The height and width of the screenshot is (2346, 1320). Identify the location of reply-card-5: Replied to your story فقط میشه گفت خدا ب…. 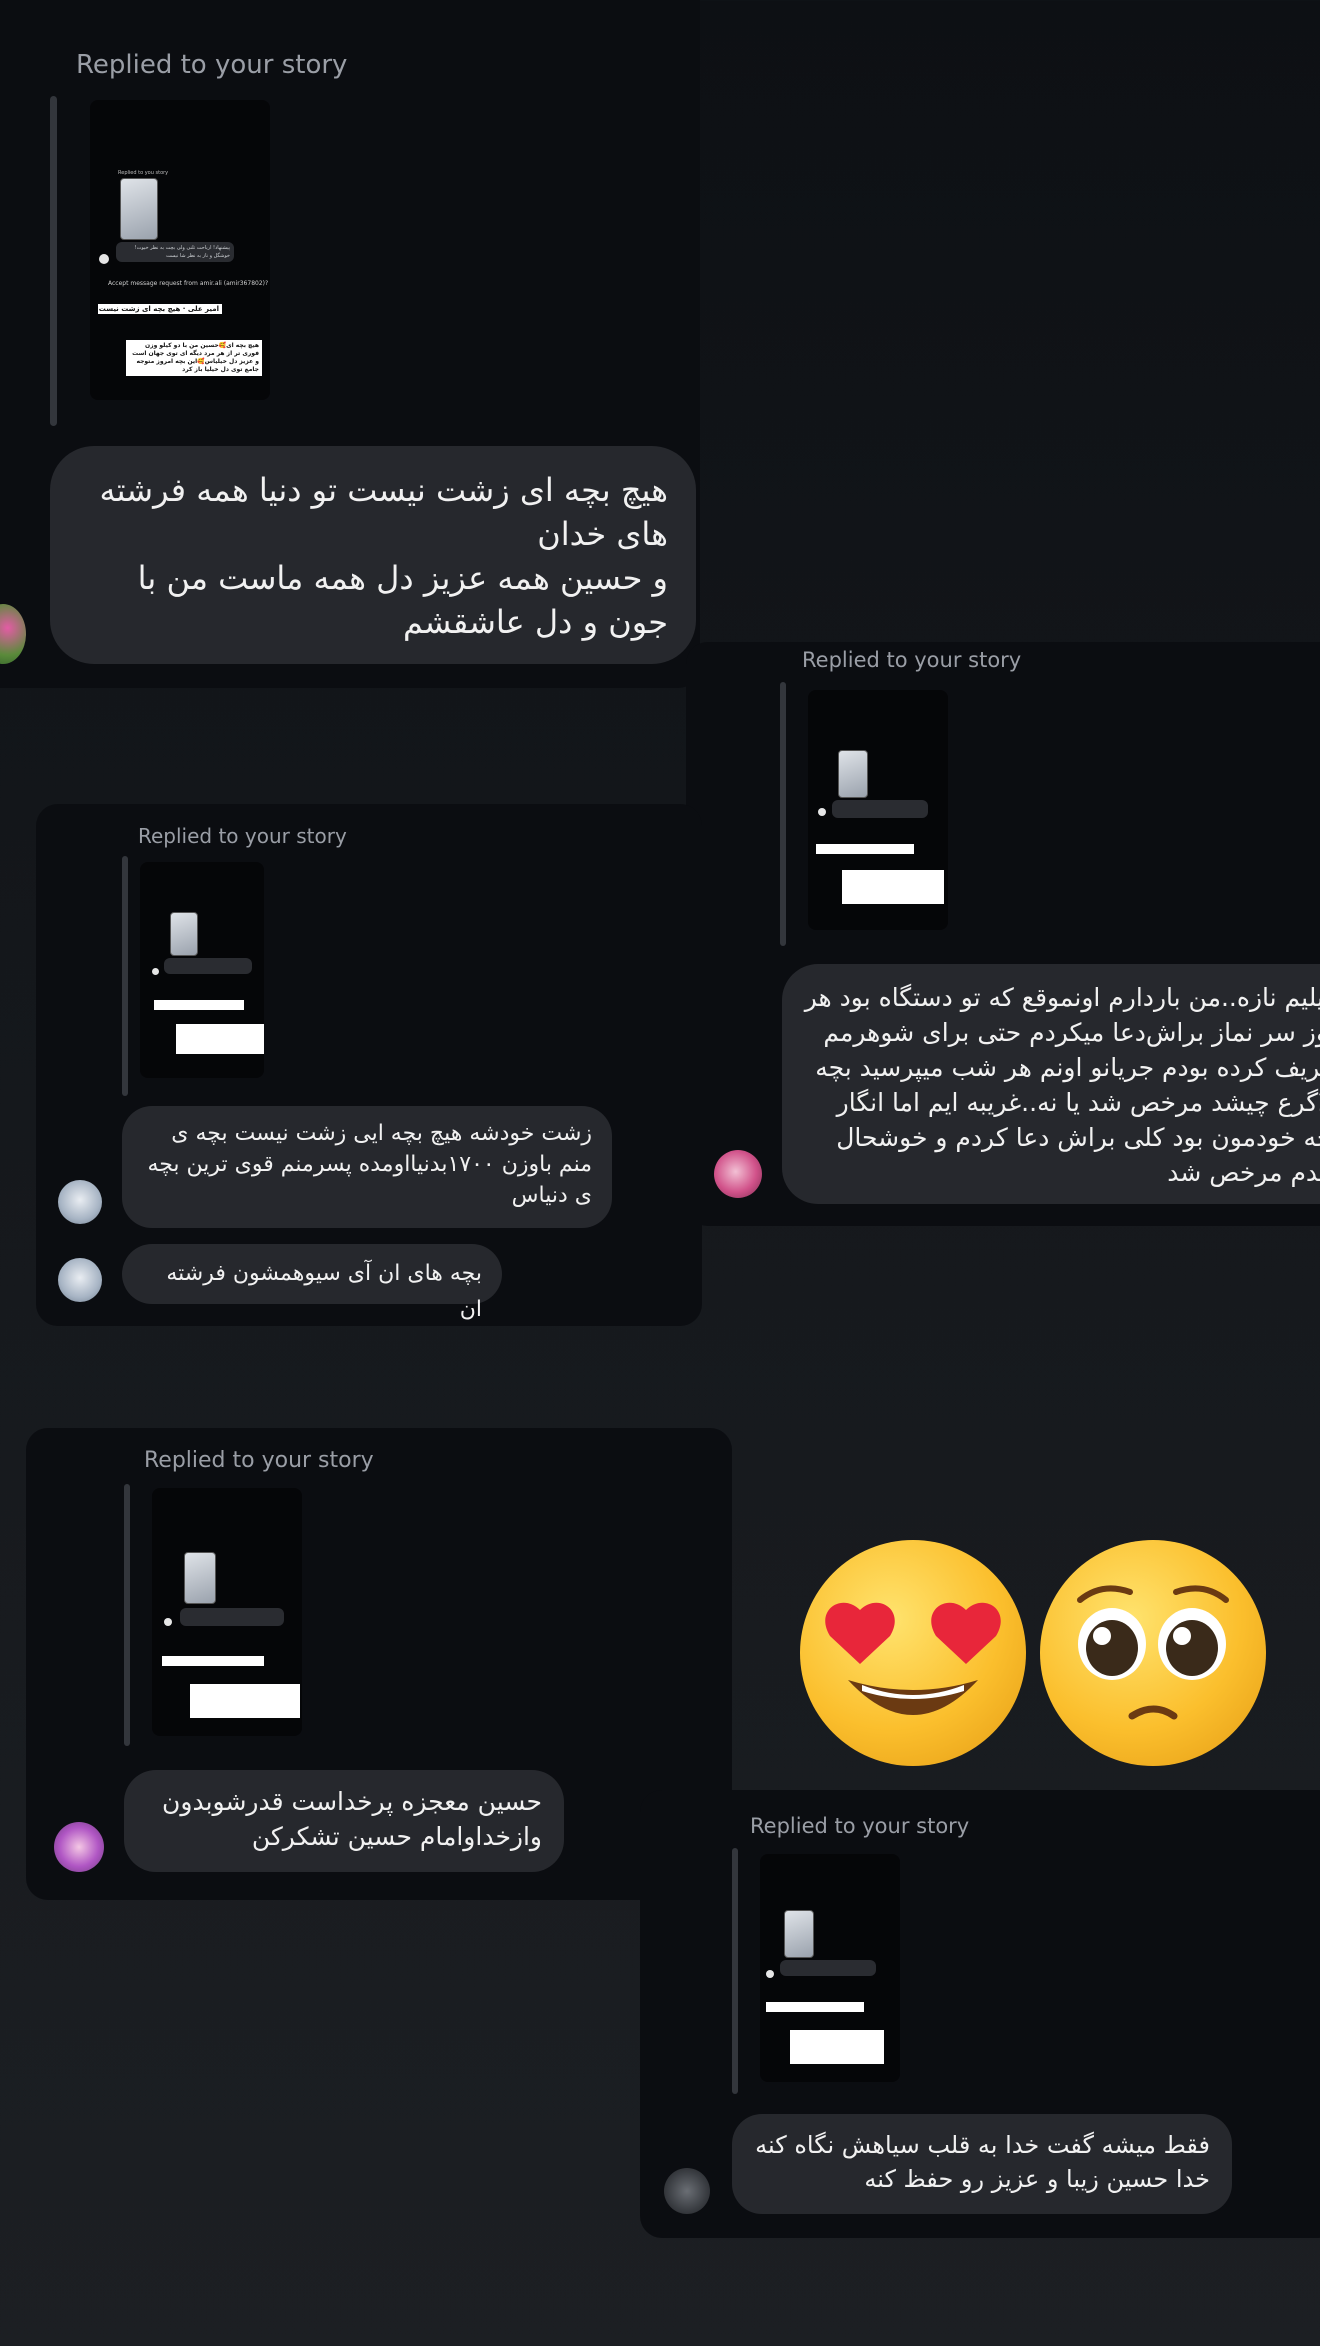
(980, 2014).